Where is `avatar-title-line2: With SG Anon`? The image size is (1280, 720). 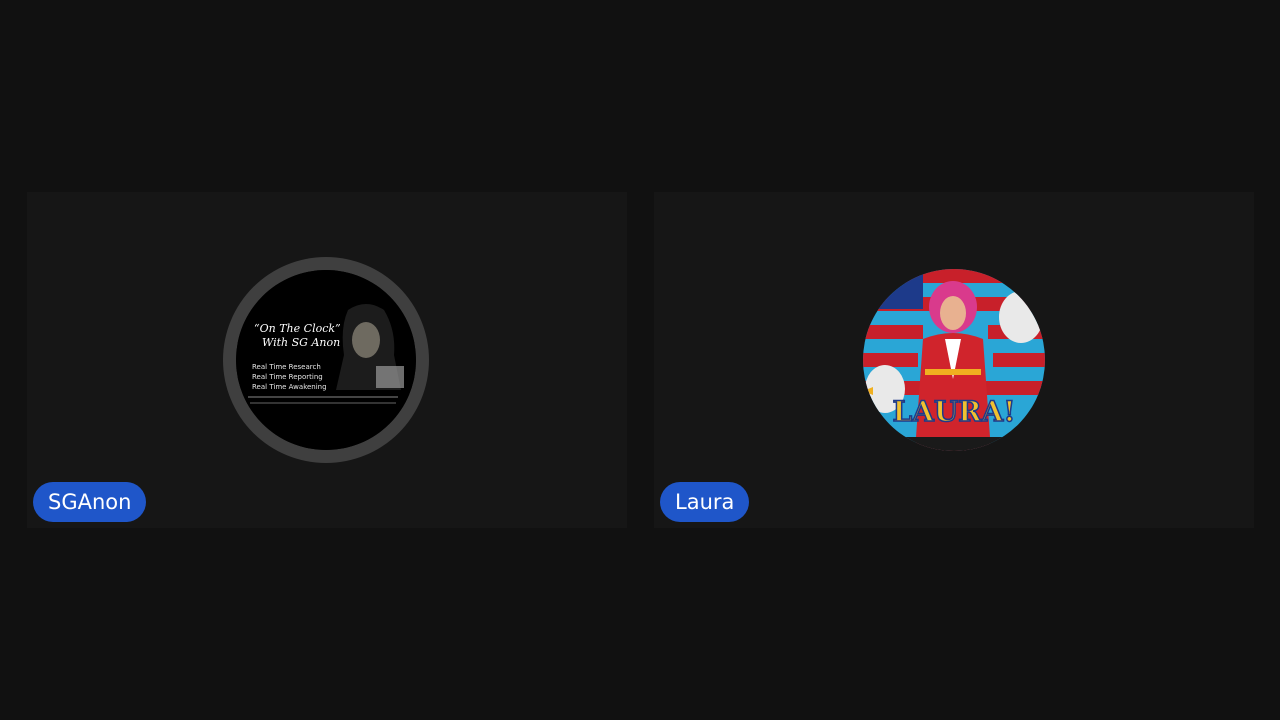
avatar-title-line2: With SG Anon is located at coordinates (301, 342).